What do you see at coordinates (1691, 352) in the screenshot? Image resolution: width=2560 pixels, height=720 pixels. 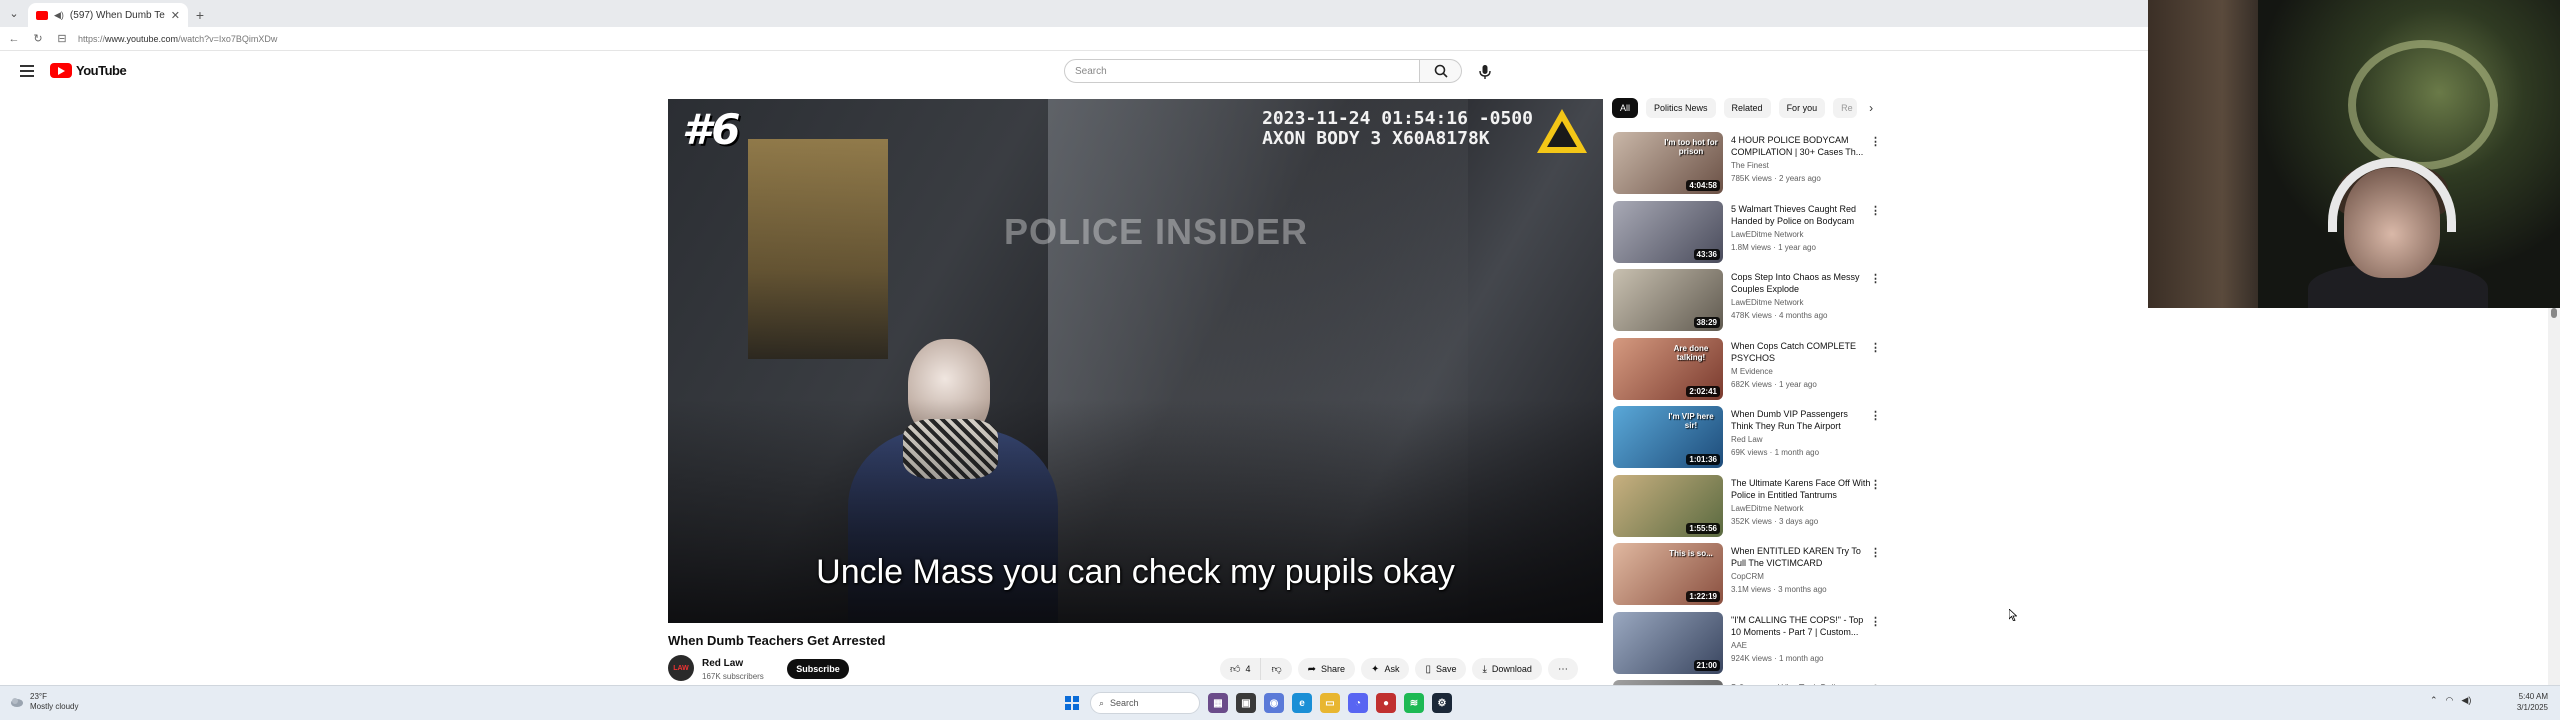 I see `thumbnail-text: Are done talking!` at bounding box center [1691, 352].